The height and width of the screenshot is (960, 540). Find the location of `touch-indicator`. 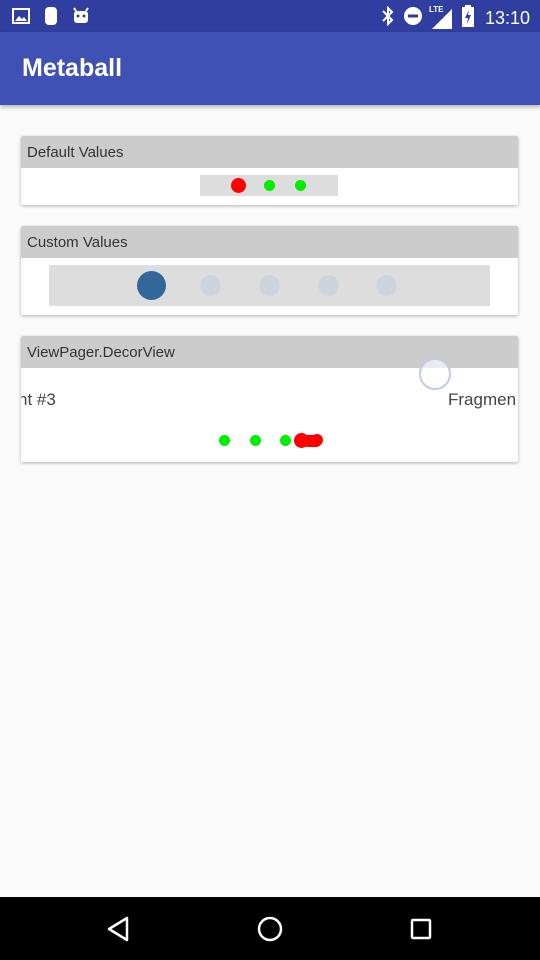

touch-indicator is located at coordinates (435, 374).